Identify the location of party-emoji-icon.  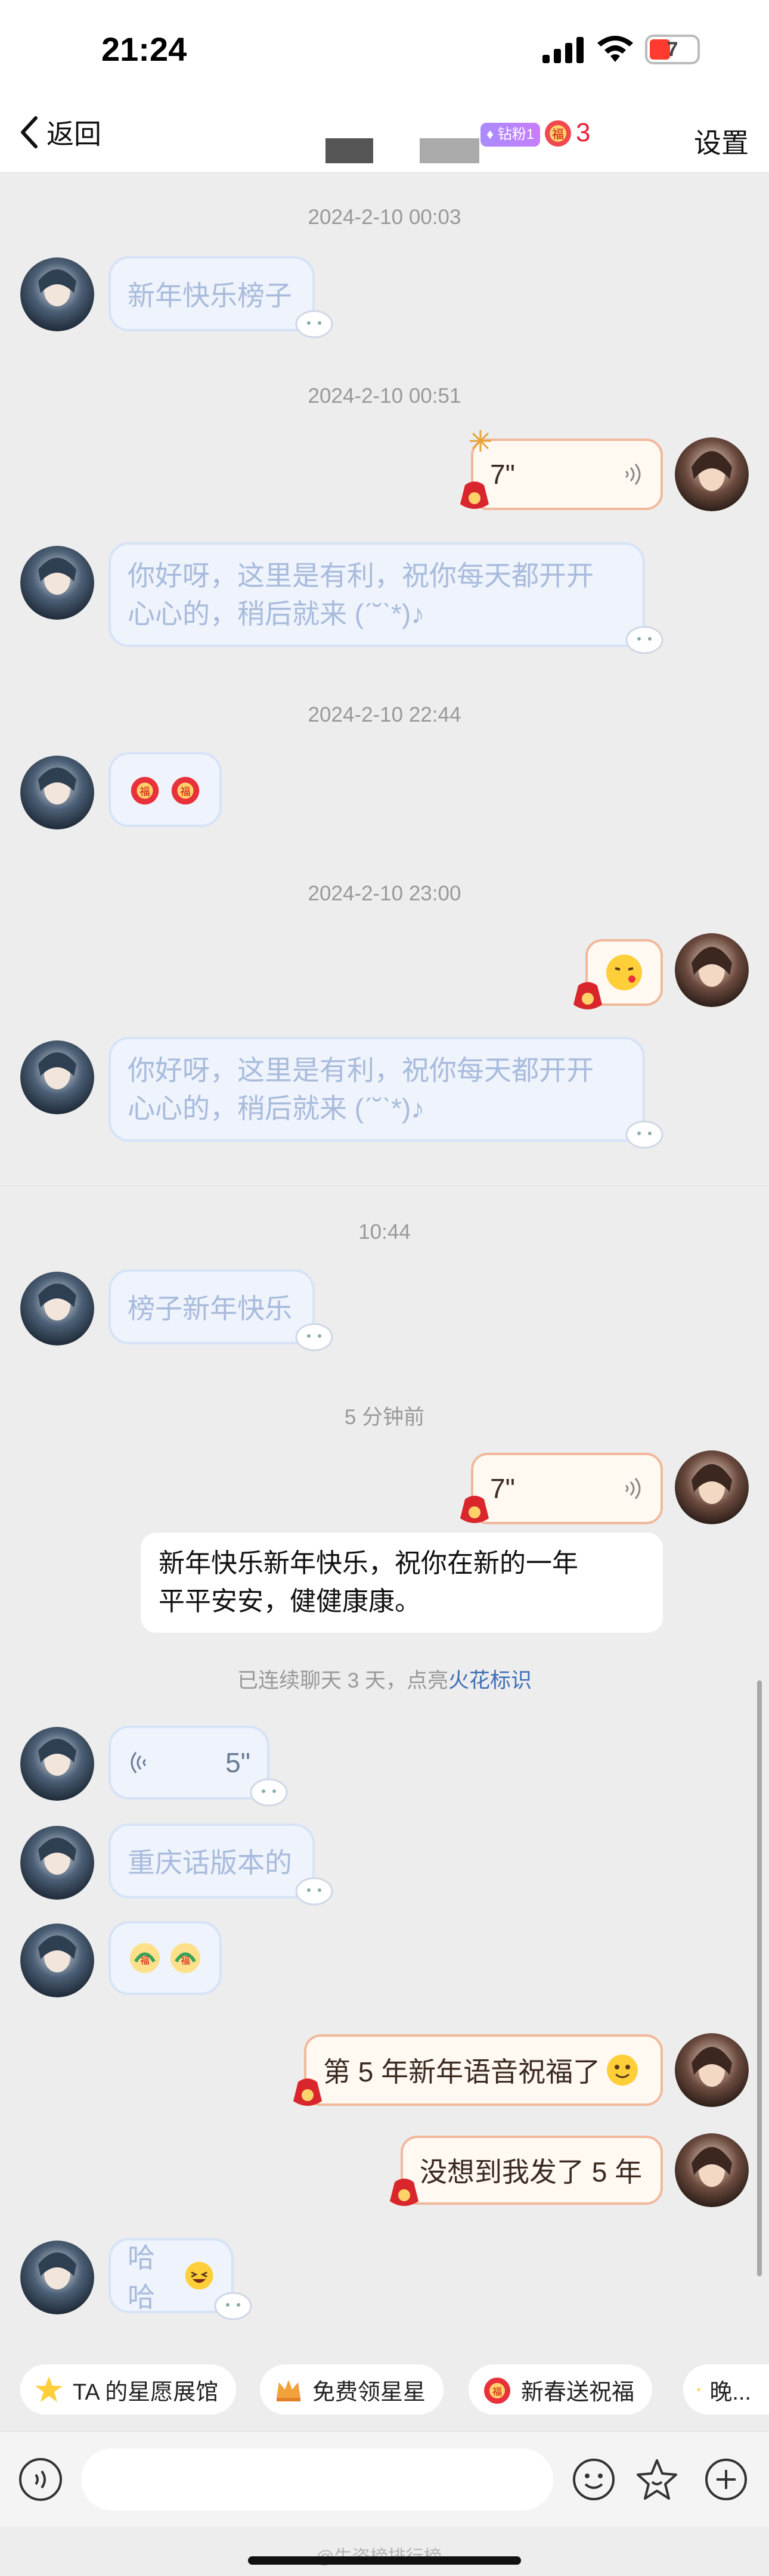
(622, 2070).